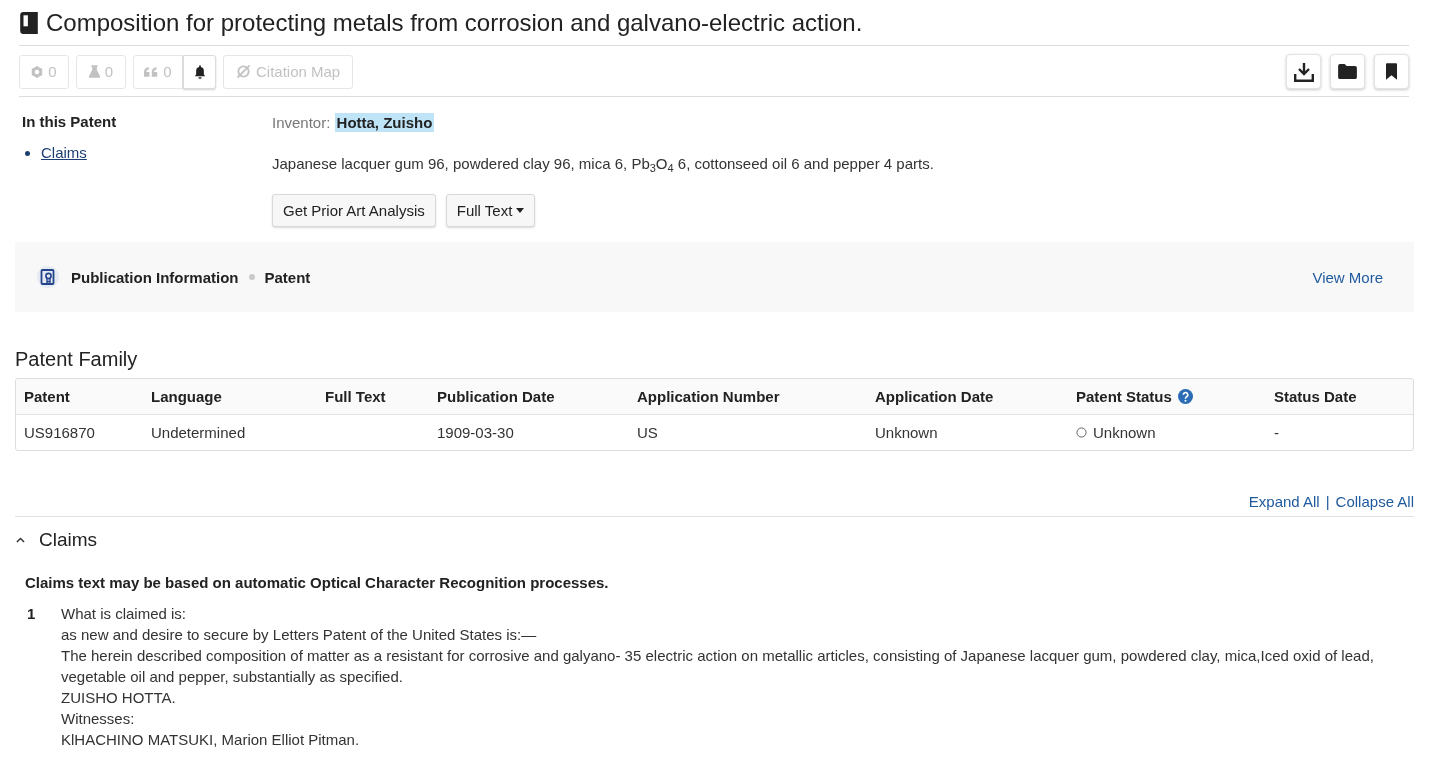 The width and height of the screenshot is (1430, 761). I want to click on chevron-up-icon, so click(20, 540).